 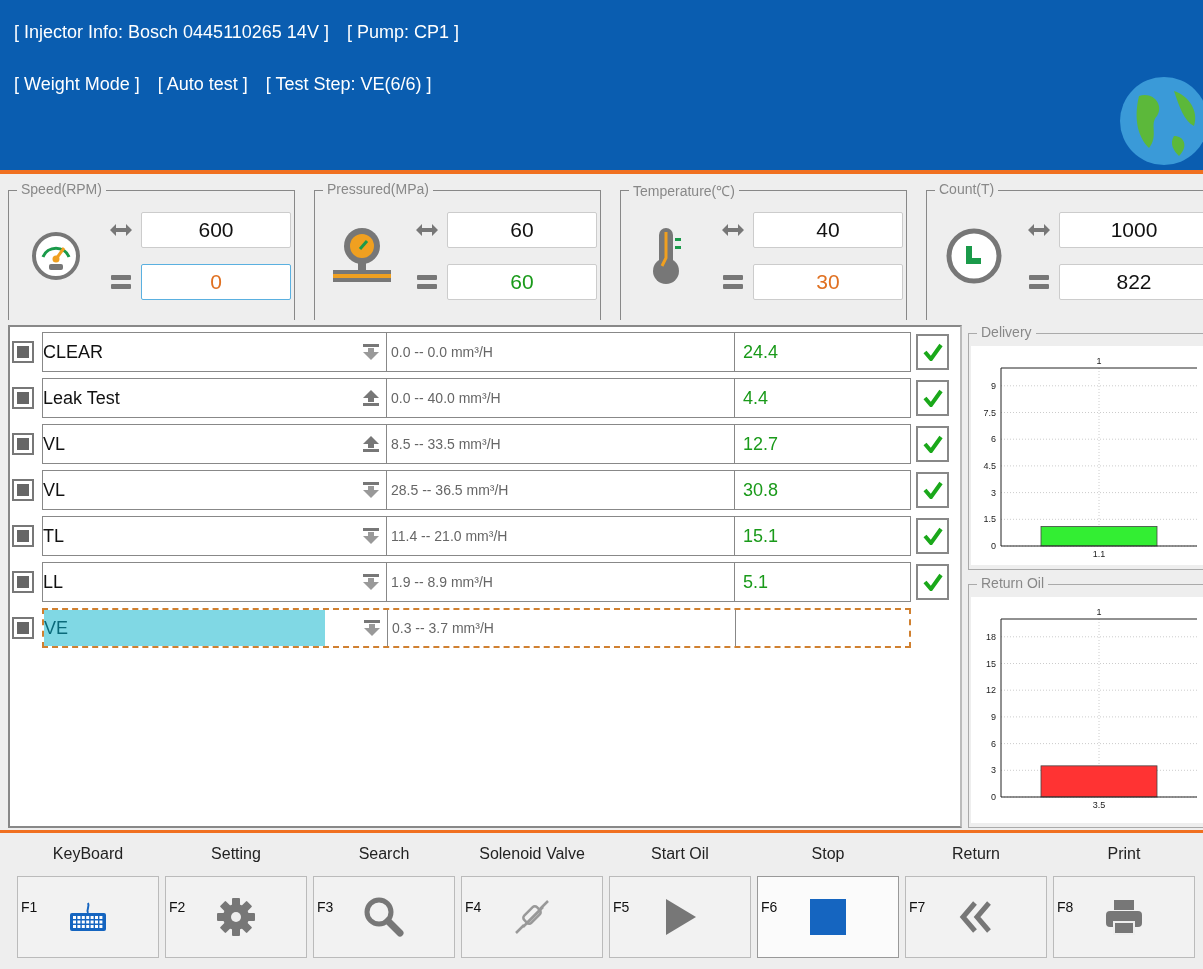 What do you see at coordinates (989, 465) in the screenshot?
I see `y-tick-label: 4.5` at bounding box center [989, 465].